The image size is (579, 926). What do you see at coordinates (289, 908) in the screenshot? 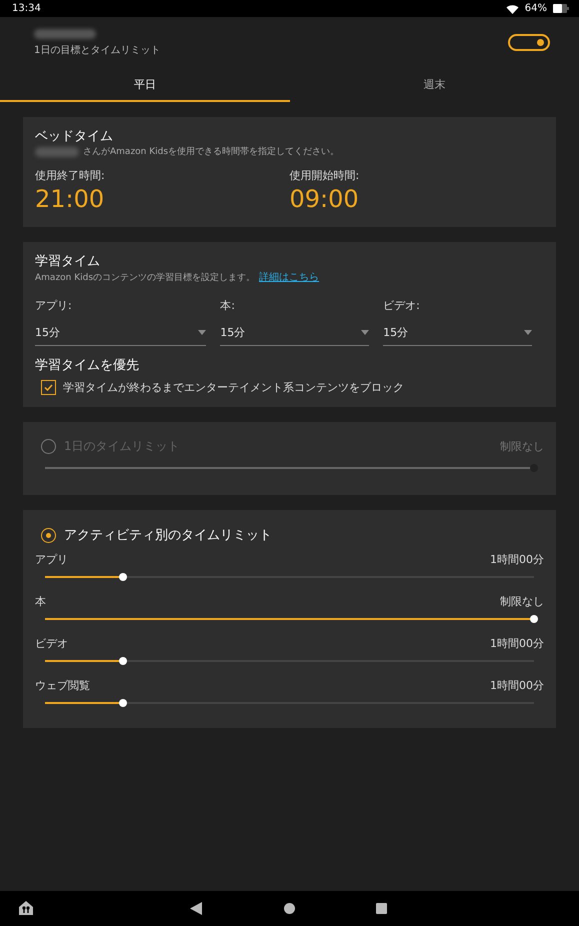
I see `home-button-icon` at bounding box center [289, 908].